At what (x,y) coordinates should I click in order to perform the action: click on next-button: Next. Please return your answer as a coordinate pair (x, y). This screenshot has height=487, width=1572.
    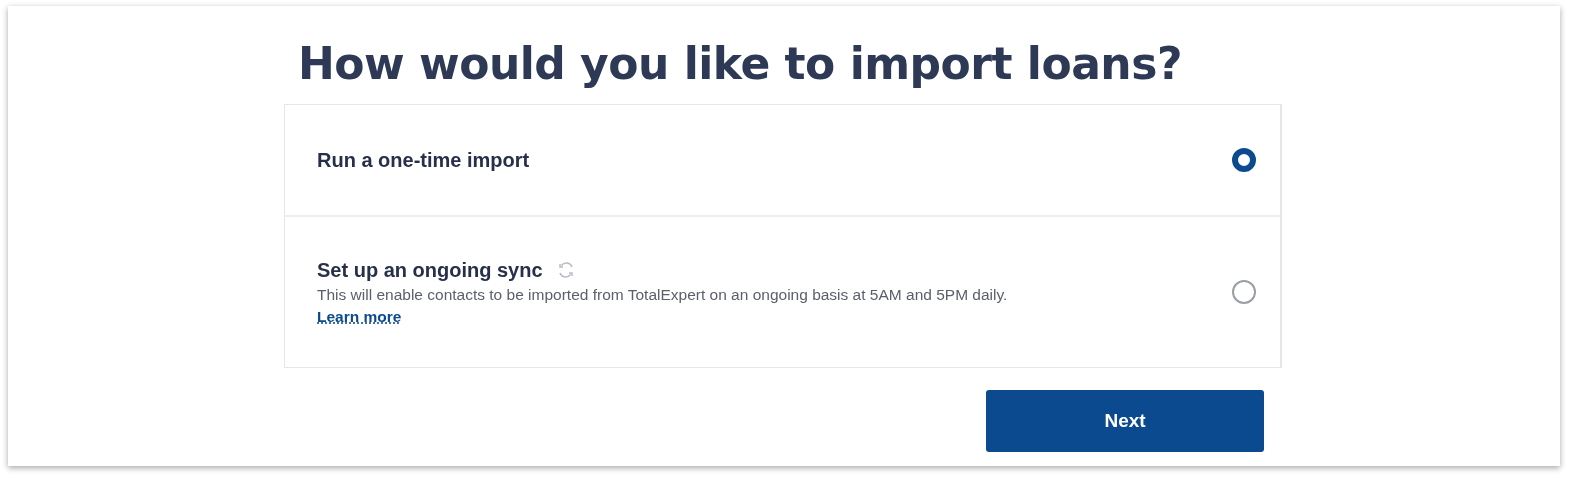
    Looking at the image, I should click on (1125, 421).